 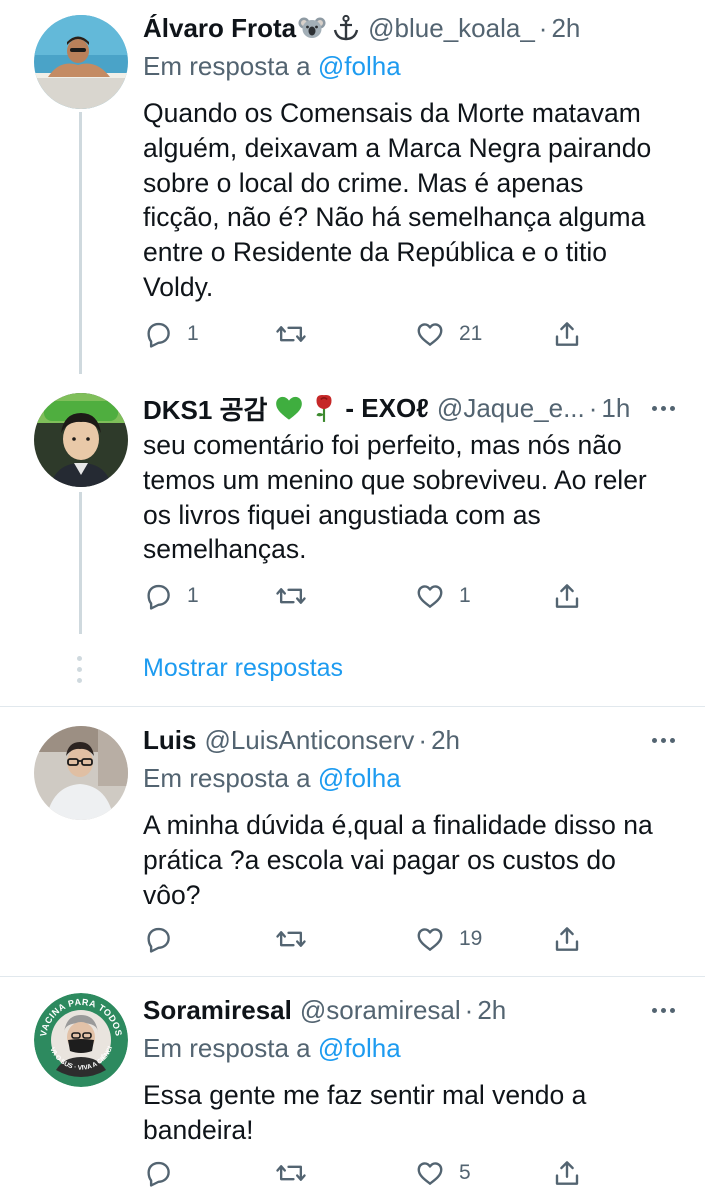 What do you see at coordinates (465, 1172) in the screenshot?
I see `like-count: 5` at bounding box center [465, 1172].